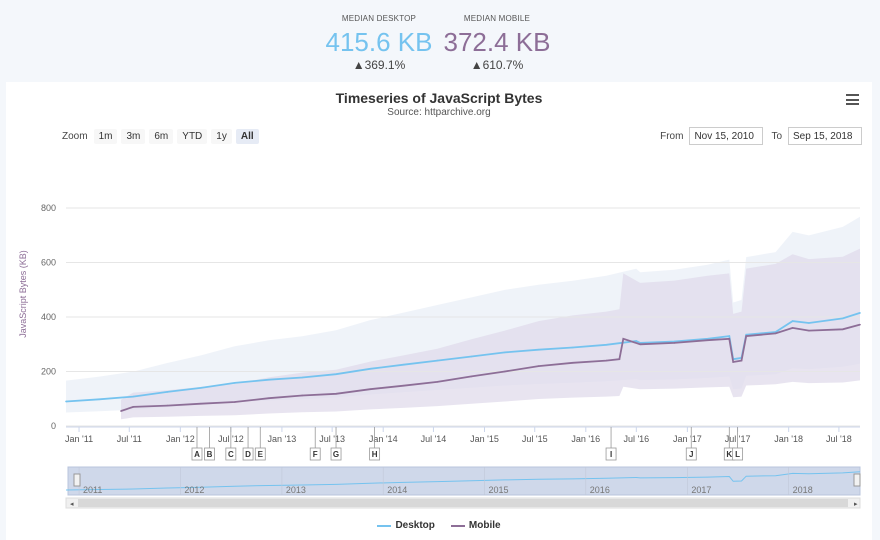 This screenshot has width=880, height=540. What do you see at coordinates (406, 525) in the screenshot?
I see `legend-item-desktop: Desktop` at bounding box center [406, 525].